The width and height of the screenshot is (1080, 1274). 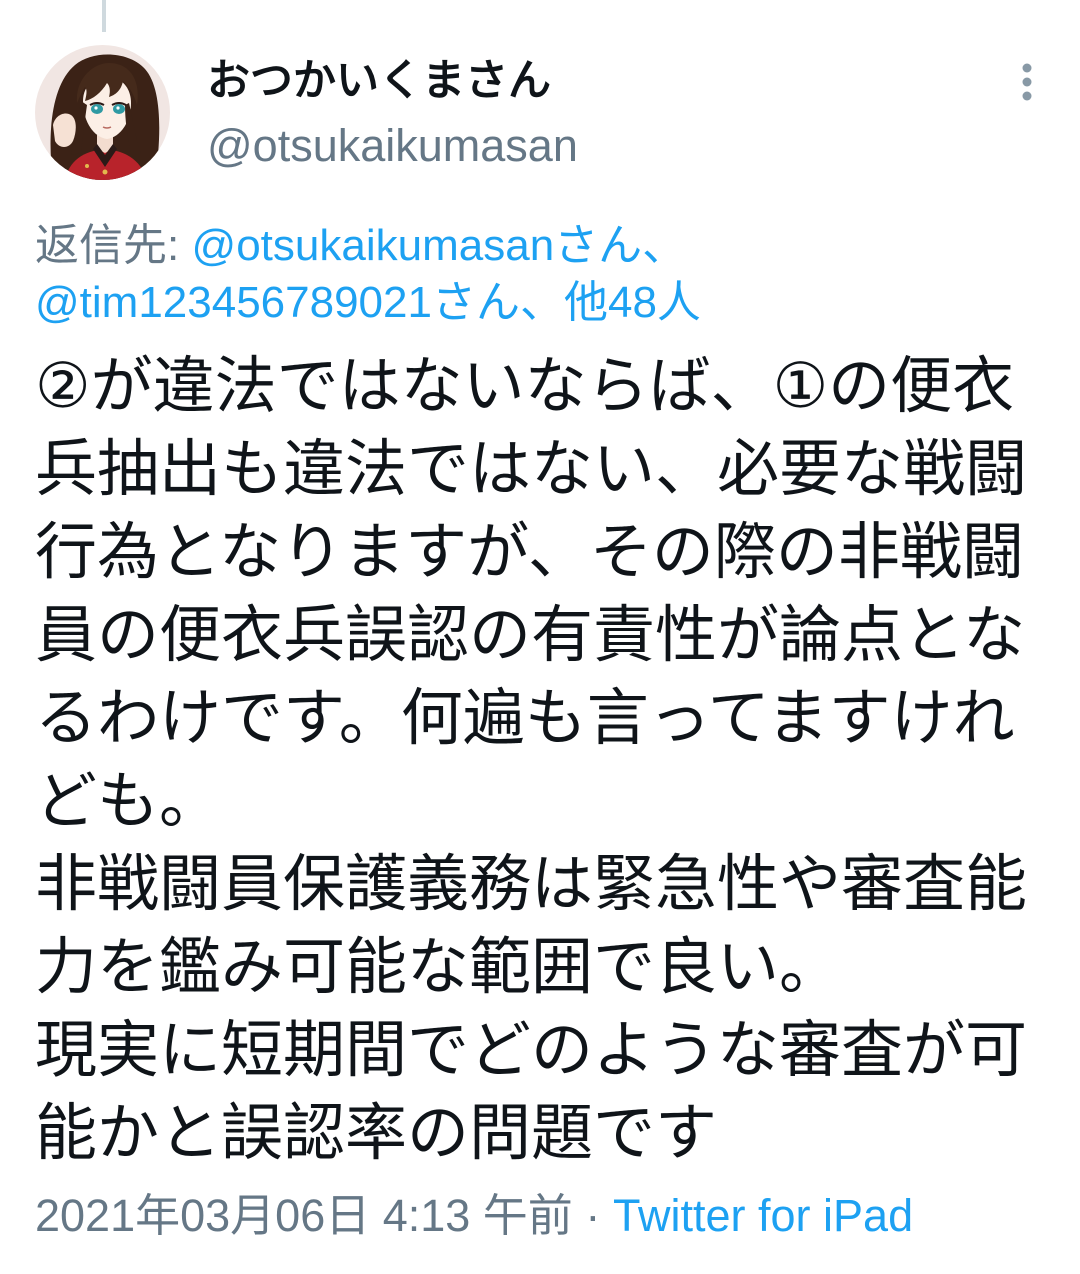 I want to click on tweet-text-line: 力を鑑み可能な範囲で良い。, so click(x=438, y=967).